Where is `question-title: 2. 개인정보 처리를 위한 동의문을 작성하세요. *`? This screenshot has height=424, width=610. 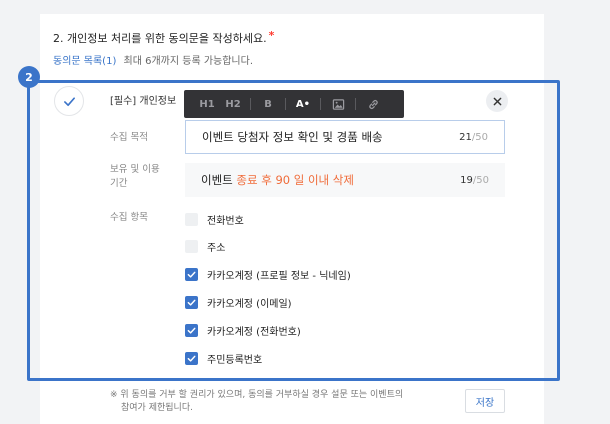 question-title: 2. 개인정보 처리를 위한 동의문을 작성하세요. * is located at coordinates (164, 37).